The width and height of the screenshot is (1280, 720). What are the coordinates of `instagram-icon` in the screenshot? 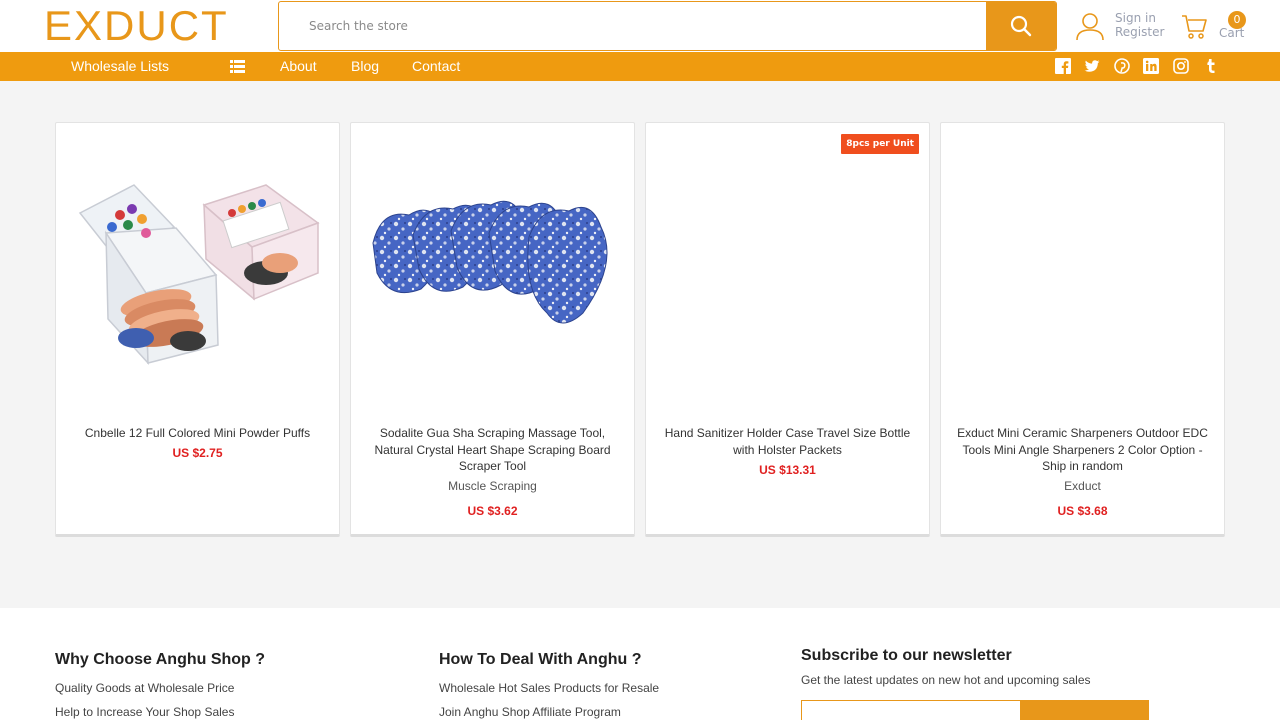 It's located at (1181, 66).